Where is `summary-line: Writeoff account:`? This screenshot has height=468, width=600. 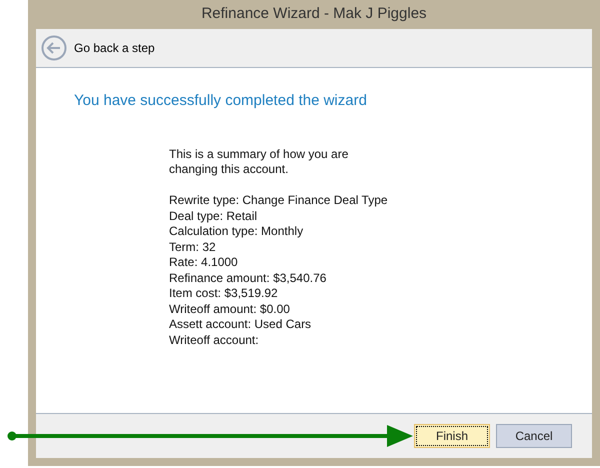
summary-line: Writeoff account: is located at coordinates (214, 340).